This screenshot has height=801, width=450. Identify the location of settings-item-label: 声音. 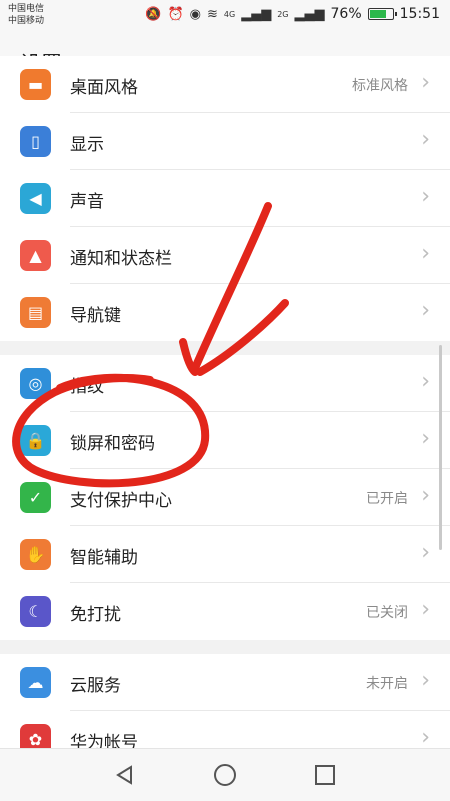
(87, 202).